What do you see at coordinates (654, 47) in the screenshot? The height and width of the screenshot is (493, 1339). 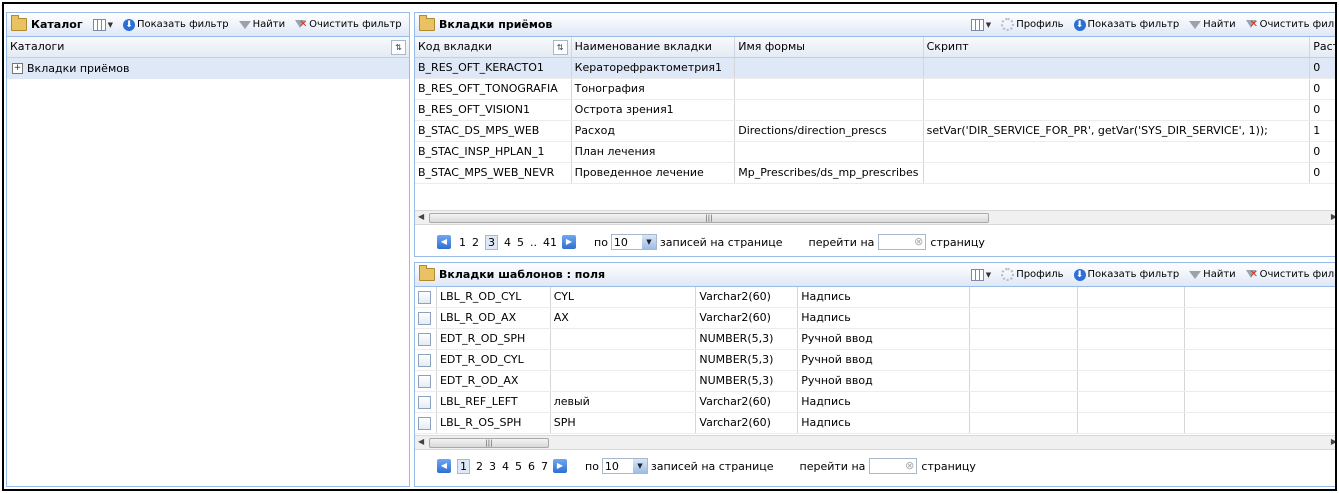 I see `column-header-name: Наименование вкладки` at bounding box center [654, 47].